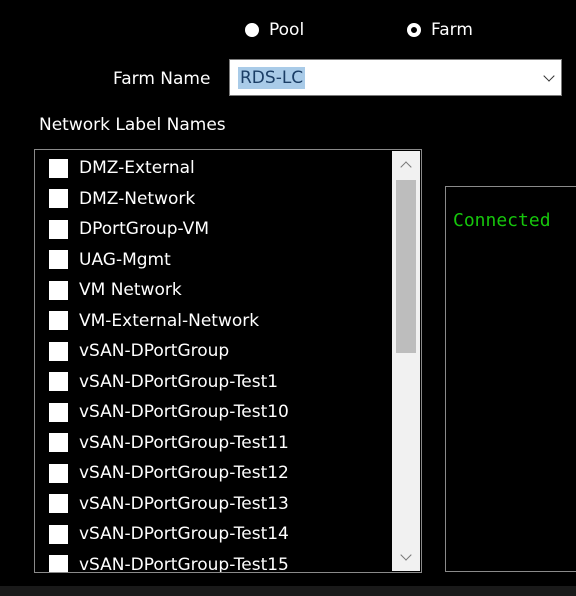 The height and width of the screenshot is (596, 576). I want to click on network-label-text: VM-External-Network, so click(169, 320).